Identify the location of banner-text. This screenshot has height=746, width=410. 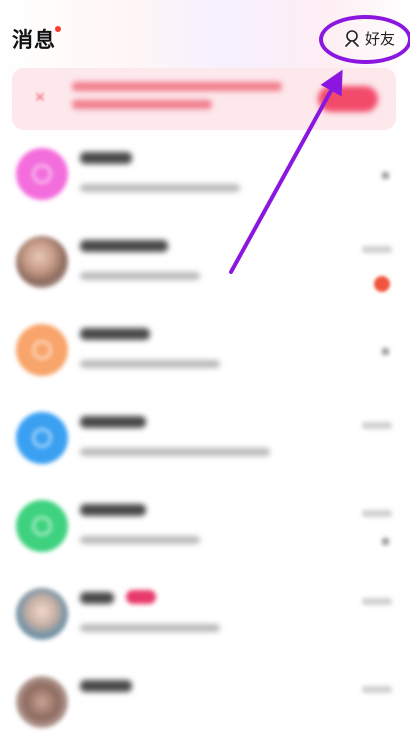
(182, 100).